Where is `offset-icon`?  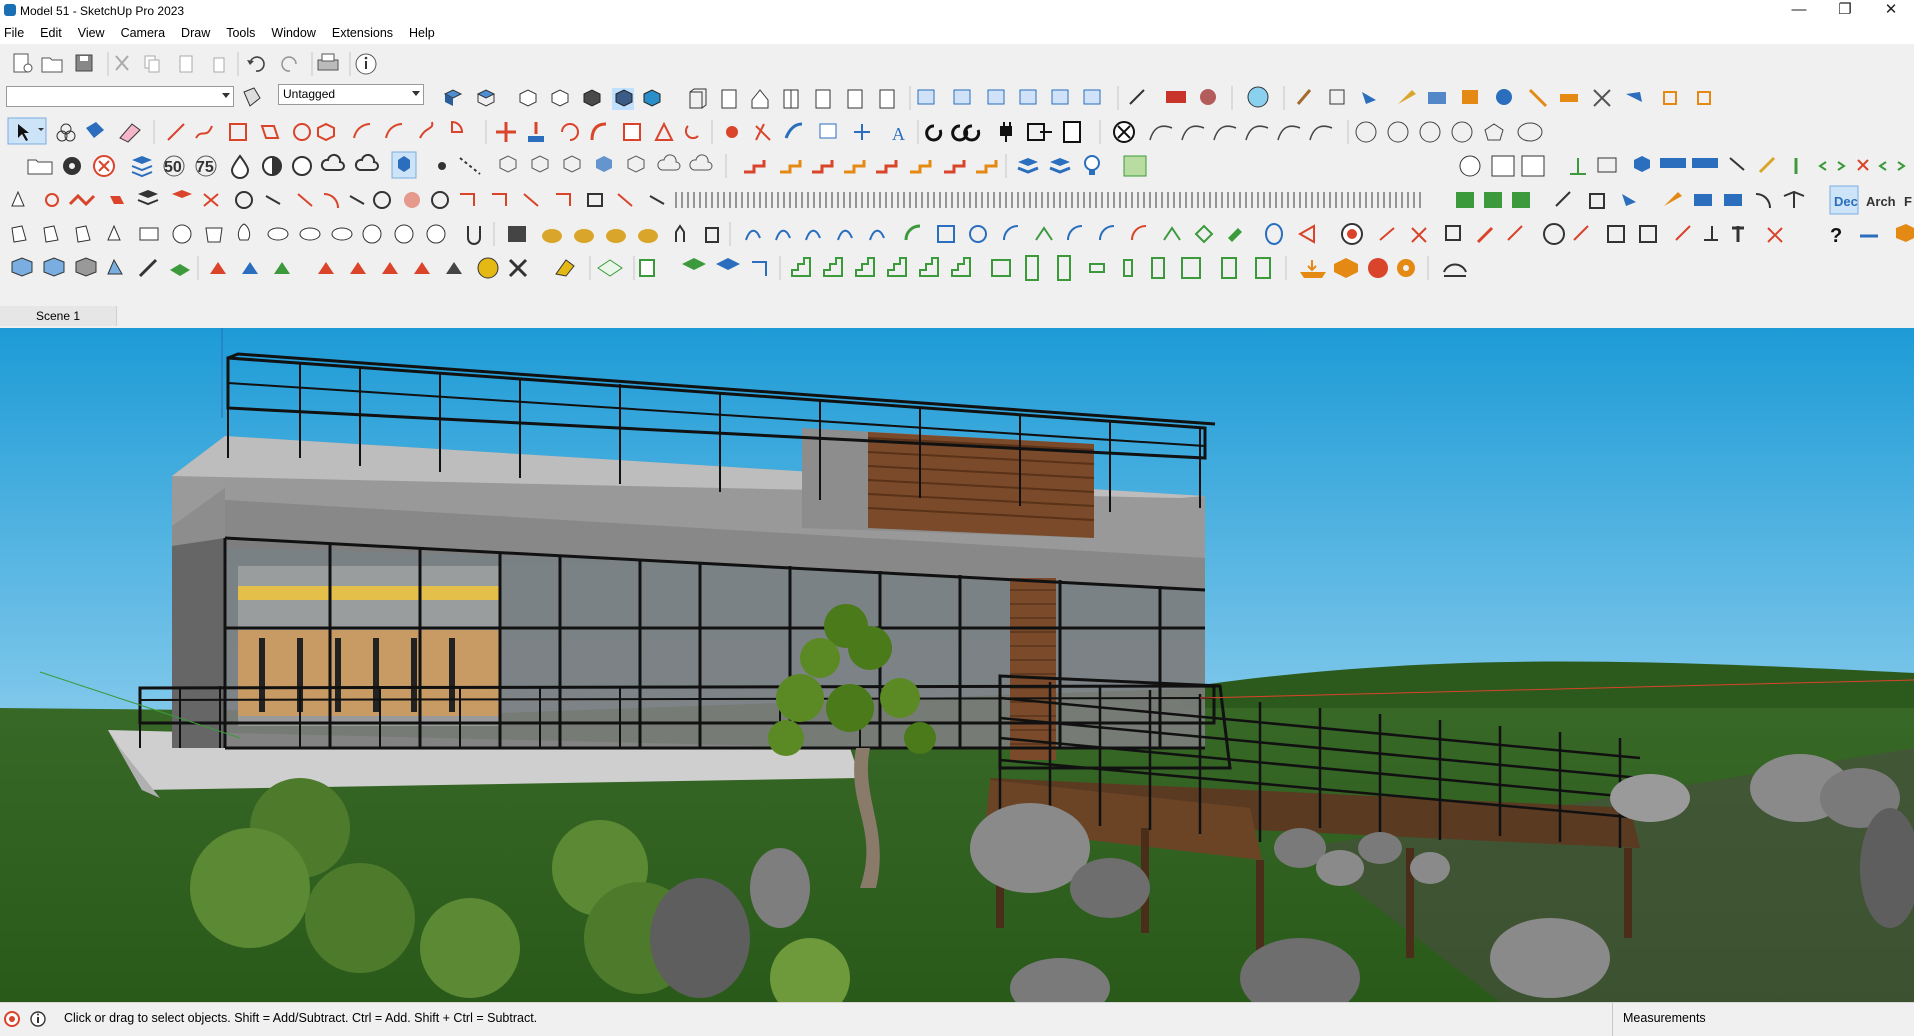
offset-icon is located at coordinates (664, 131).